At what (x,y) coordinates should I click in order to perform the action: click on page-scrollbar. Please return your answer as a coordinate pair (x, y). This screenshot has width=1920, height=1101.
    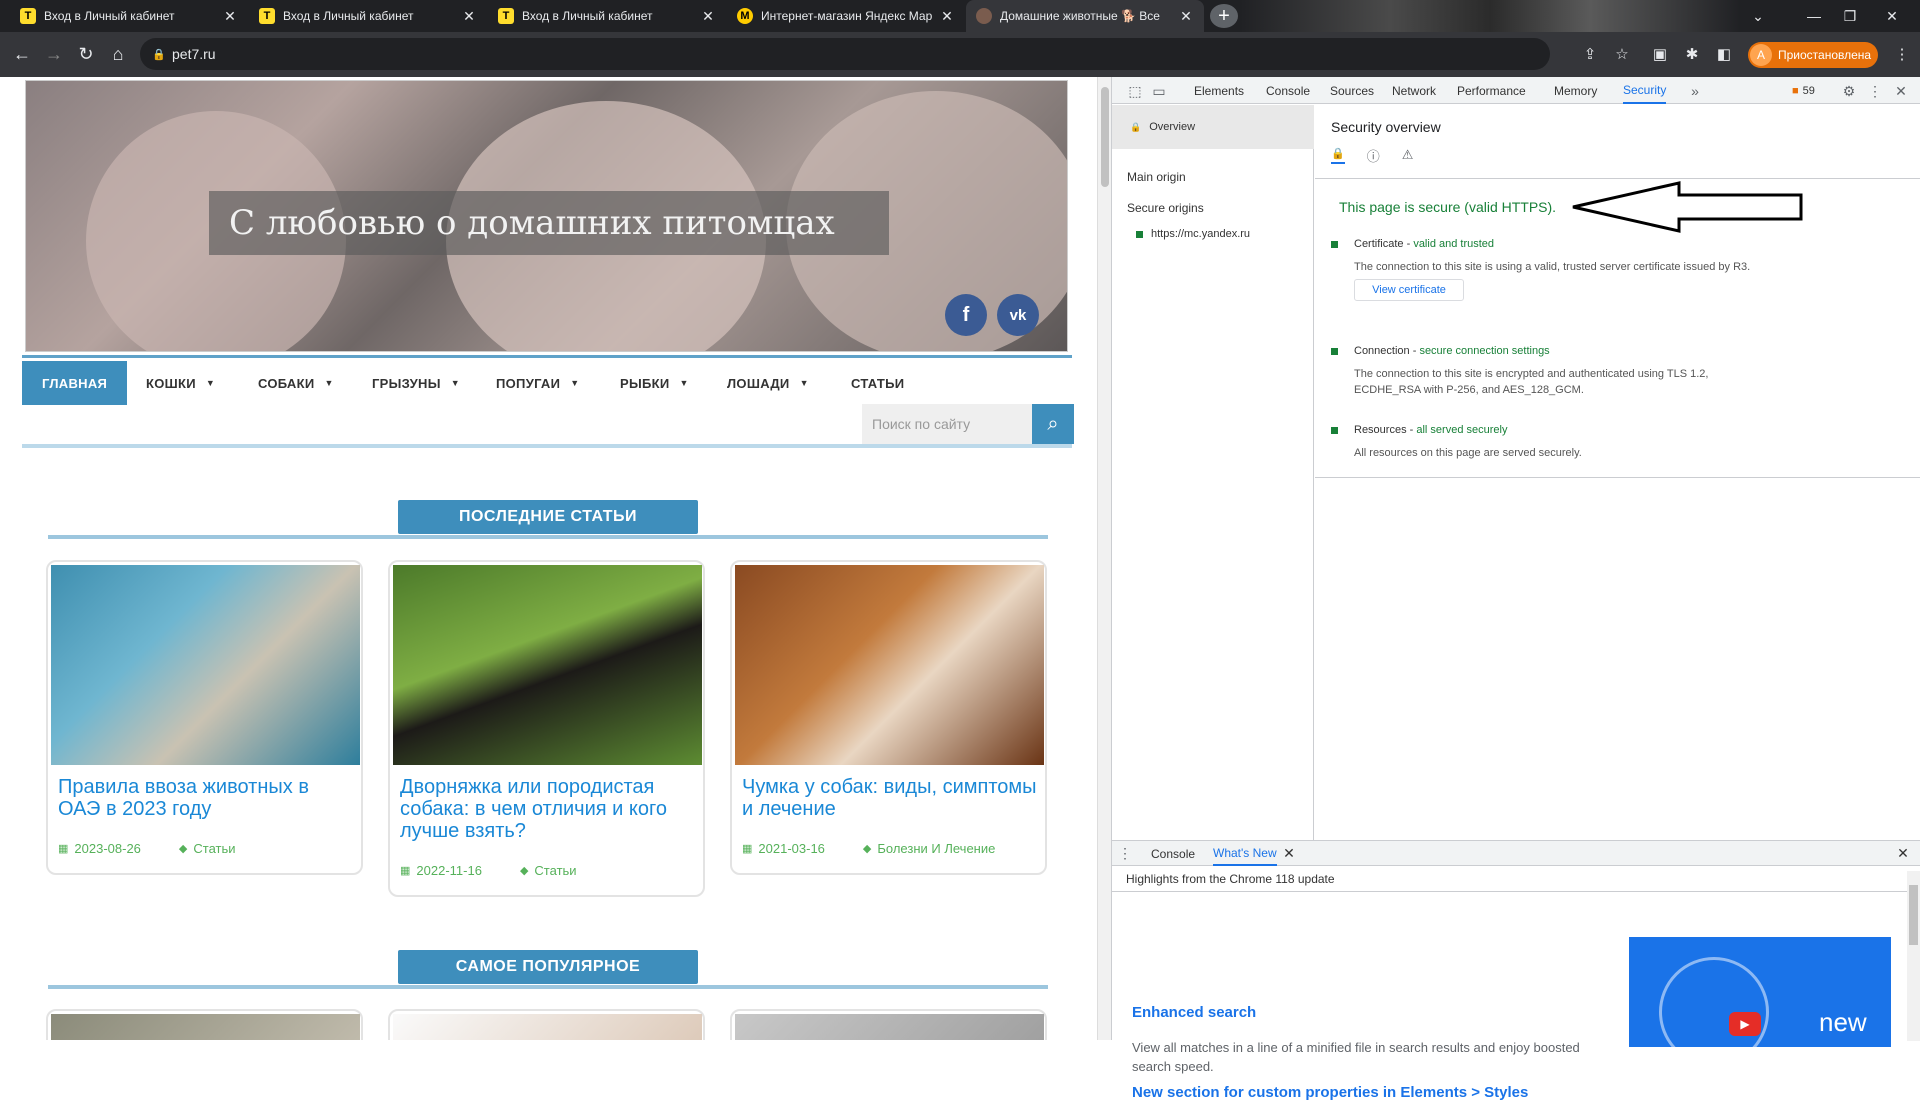
    Looking at the image, I should click on (1104, 558).